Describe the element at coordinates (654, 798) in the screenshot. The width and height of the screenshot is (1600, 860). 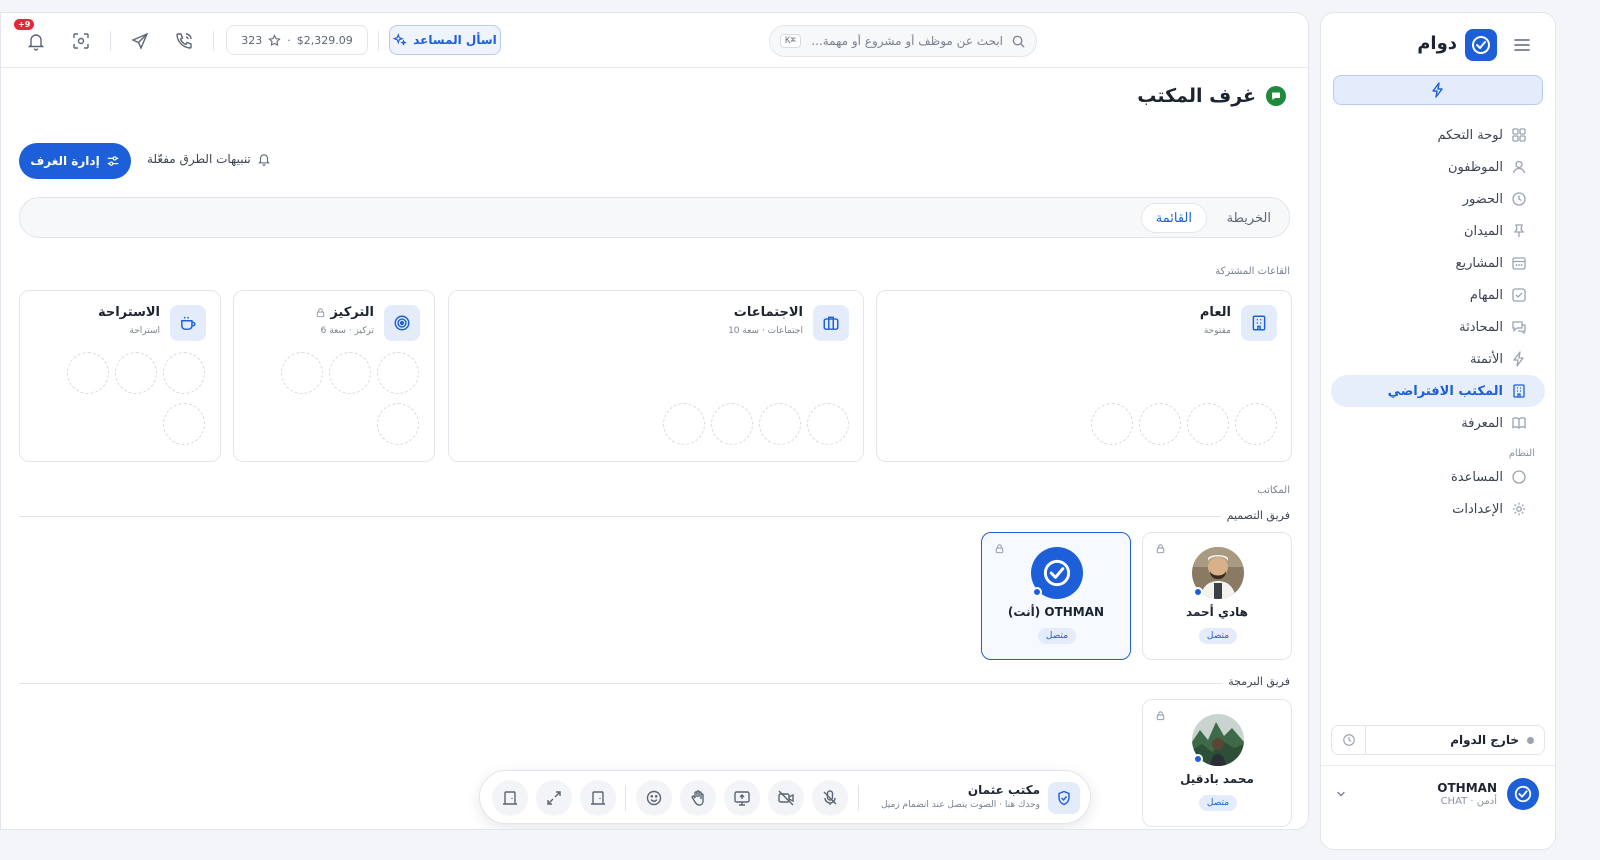
I see `emoji-reaction-icon` at that location.